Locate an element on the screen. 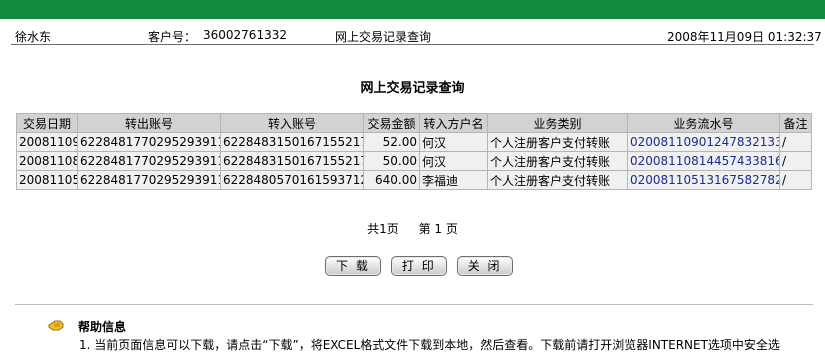  page-current: 第 1 页 is located at coordinates (438, 229).